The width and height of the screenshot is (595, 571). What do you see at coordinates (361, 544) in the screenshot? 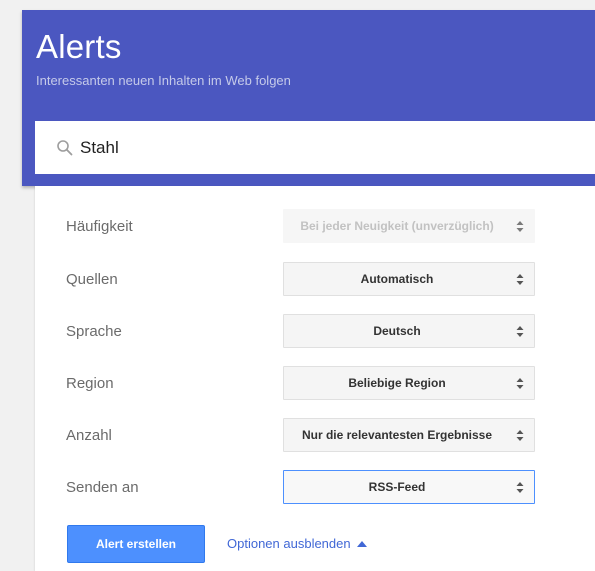
I see `caret-up-icon` at bounding box center [361, 544].